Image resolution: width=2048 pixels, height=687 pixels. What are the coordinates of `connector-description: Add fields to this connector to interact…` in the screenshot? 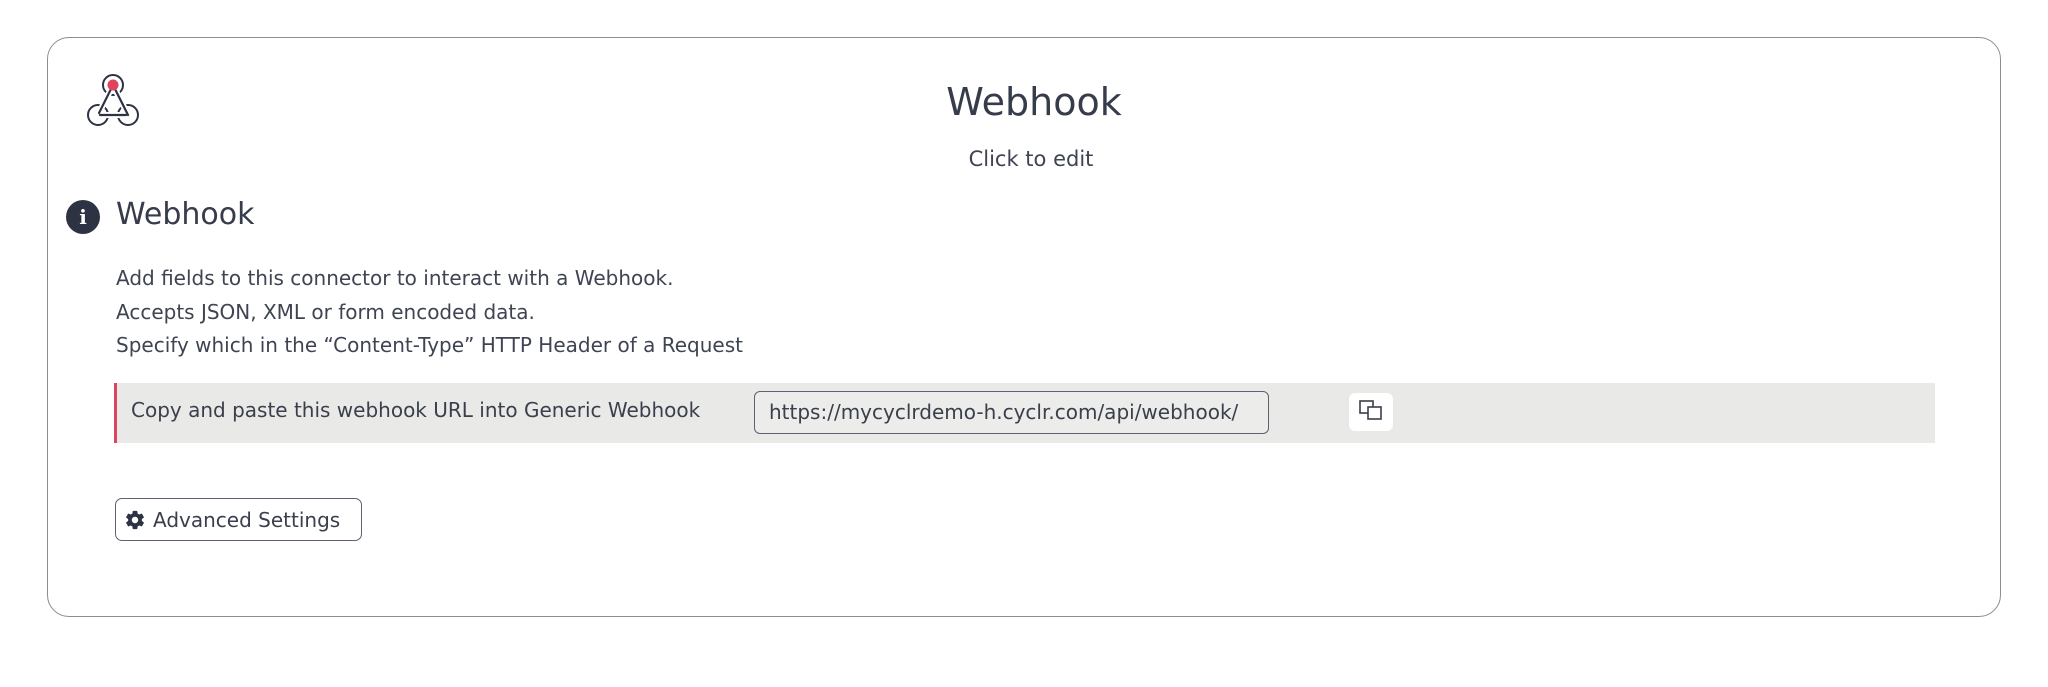 It's located at (429, 312).